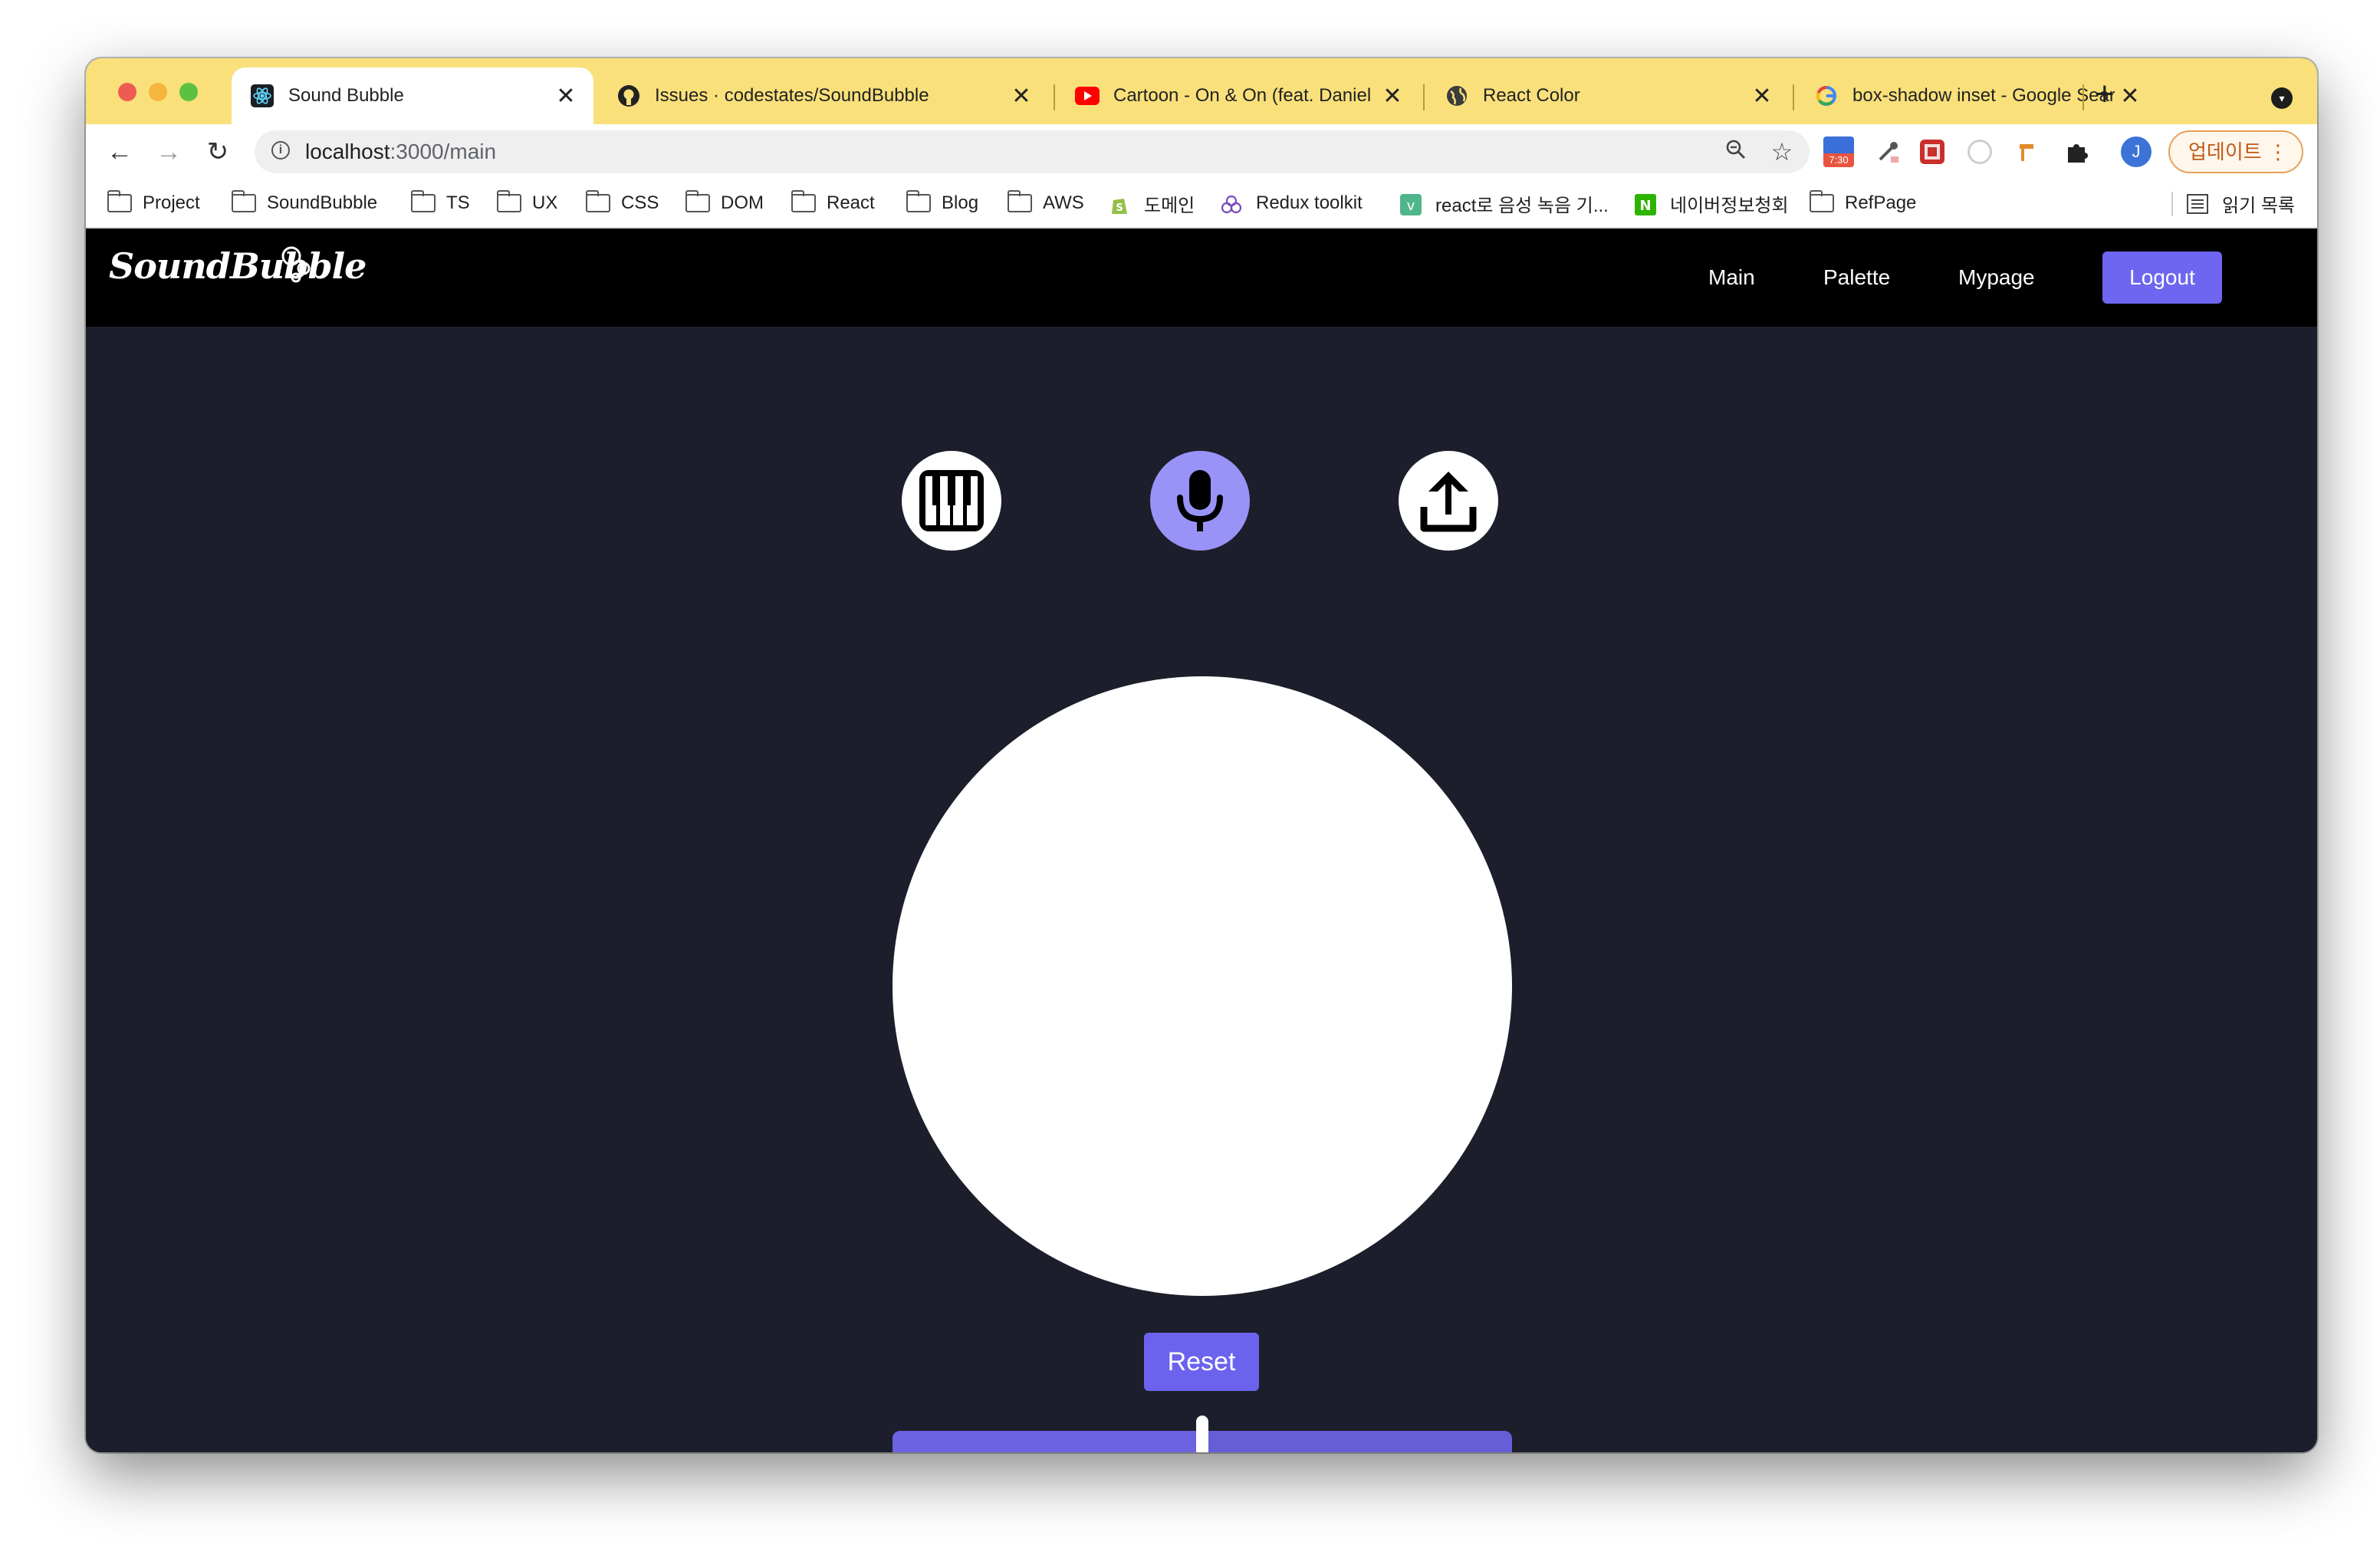 This screenshot has width=2380, height=1552. I want to click on bookmark-refpage: RefPage, so click(1863, 203).